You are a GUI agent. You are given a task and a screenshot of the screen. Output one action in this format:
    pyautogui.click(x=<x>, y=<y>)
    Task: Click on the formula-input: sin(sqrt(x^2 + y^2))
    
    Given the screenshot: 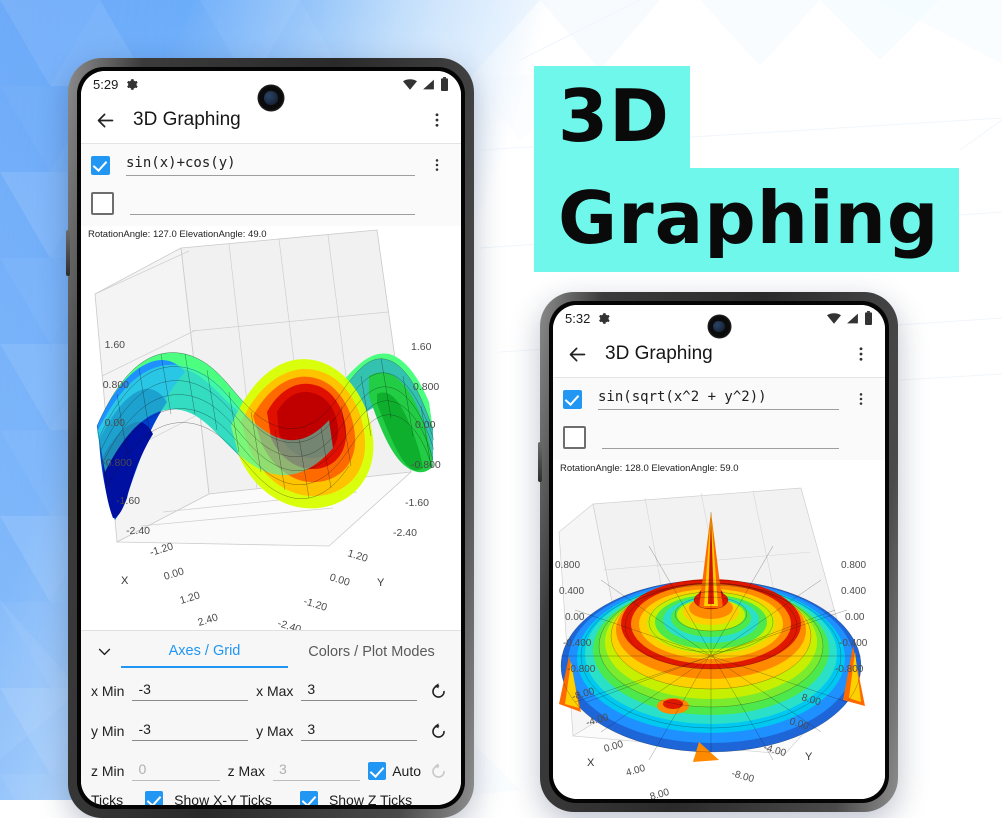 What is the action you would take?
    pyautogui.click(x=718, y=399)
    